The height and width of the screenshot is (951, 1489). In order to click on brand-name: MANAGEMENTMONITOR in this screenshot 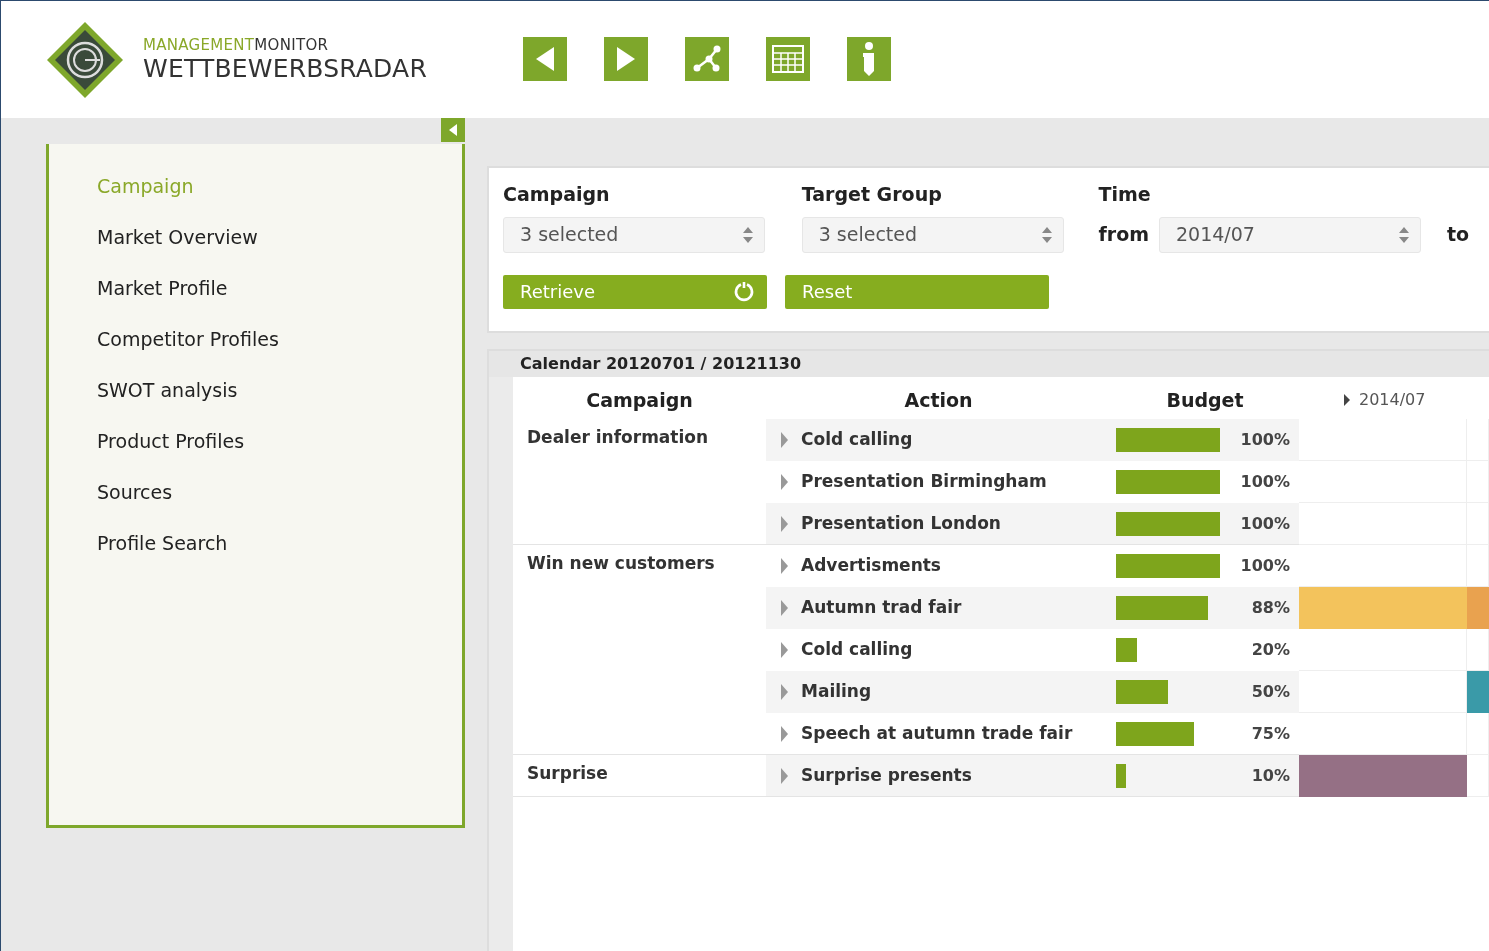, I will do `click(236, 45)`.